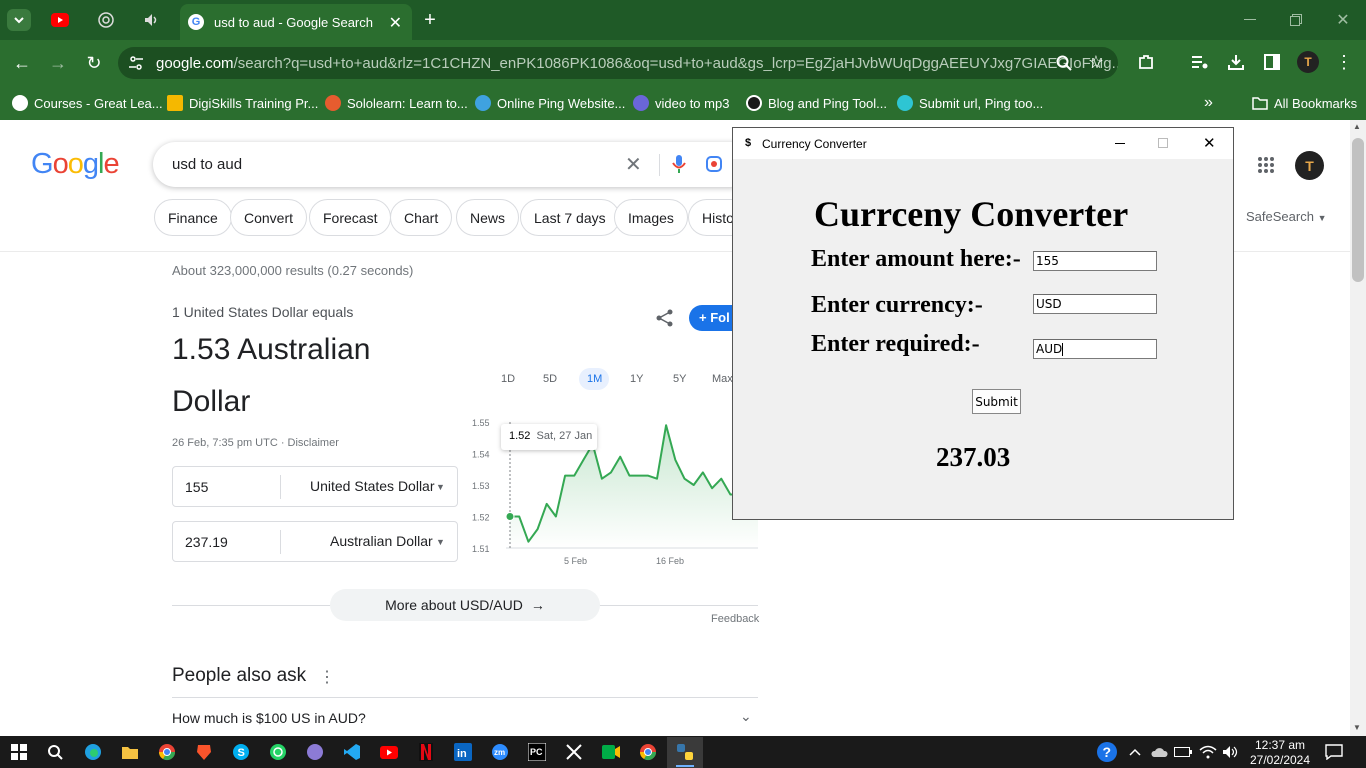 Image resolution: width=1366 pixels, height=768 pixels. I want to click on range-1m: 1M, so click(594, 379).